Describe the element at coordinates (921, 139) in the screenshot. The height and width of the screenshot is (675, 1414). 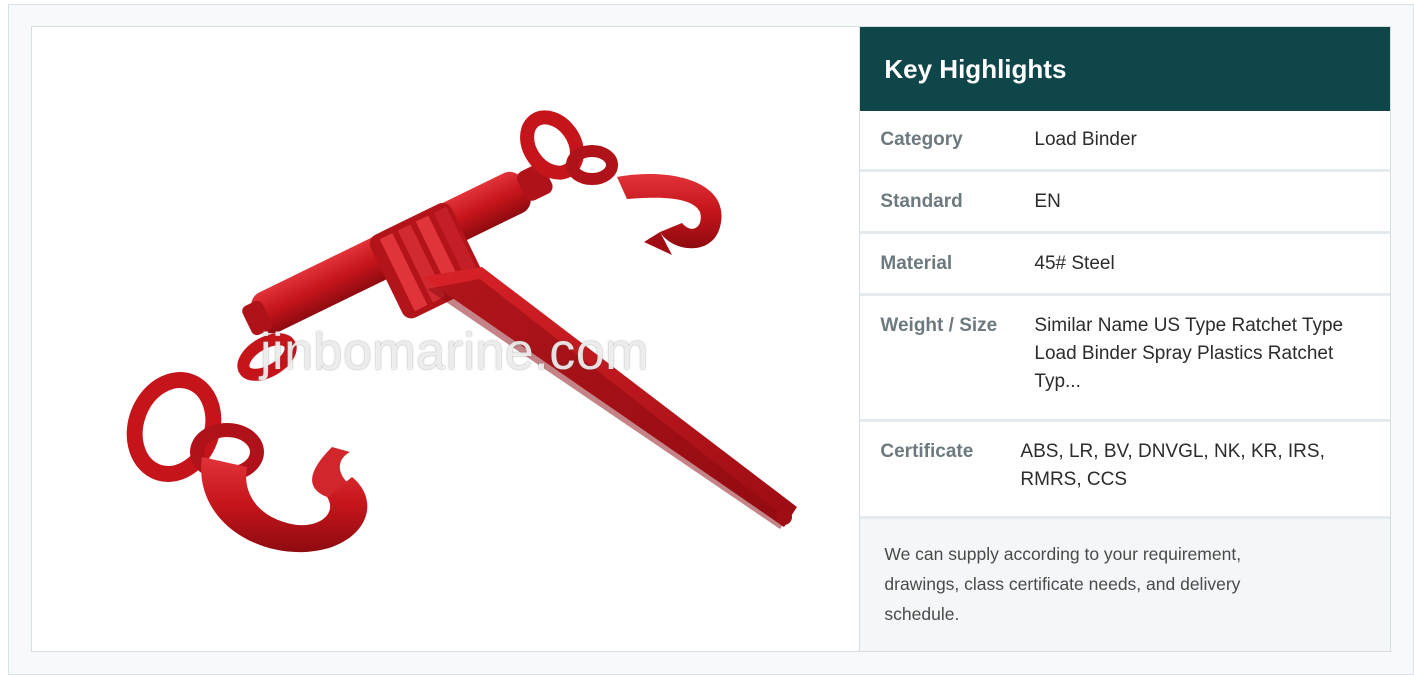
I see `spec-label: Category` at that location.